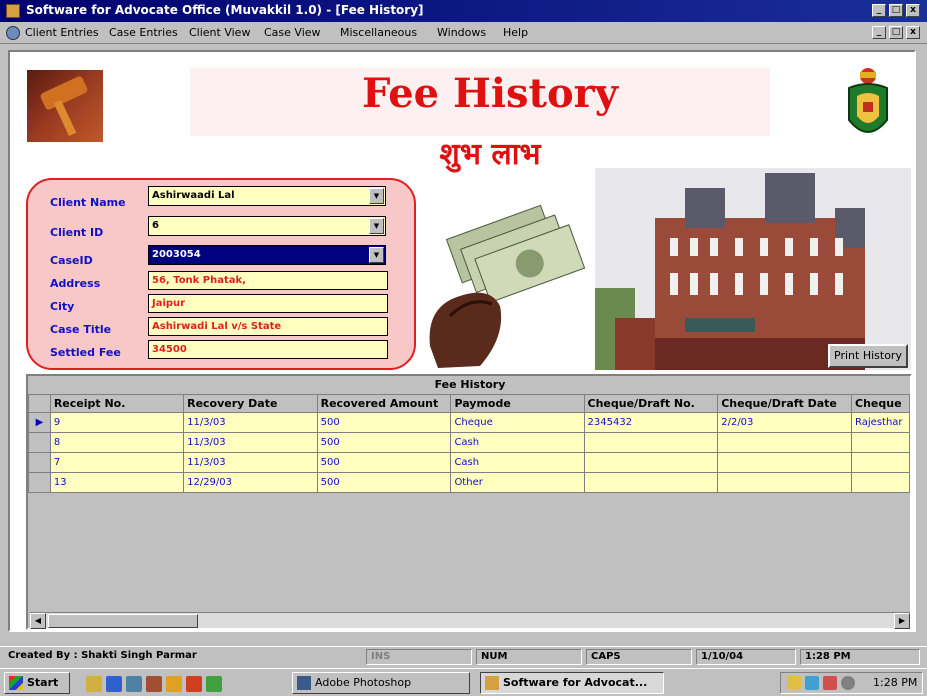 The image size is (927, 696). I want to click on table-cell: 2345432, so click(651, 422).